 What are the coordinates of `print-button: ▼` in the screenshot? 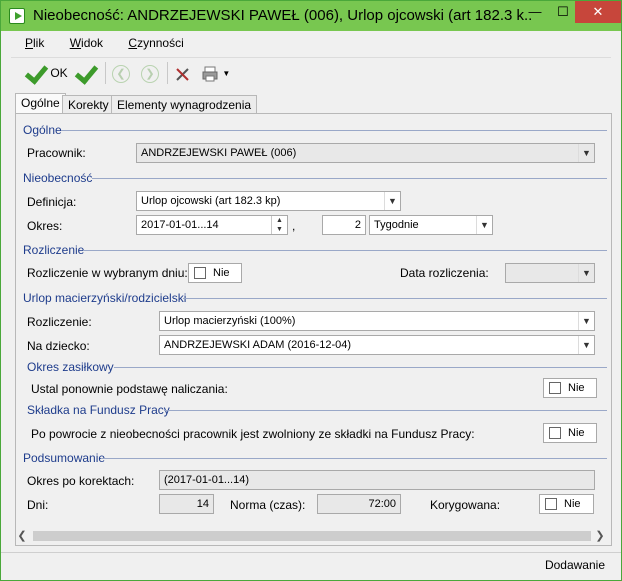 It's located at (215, 73).